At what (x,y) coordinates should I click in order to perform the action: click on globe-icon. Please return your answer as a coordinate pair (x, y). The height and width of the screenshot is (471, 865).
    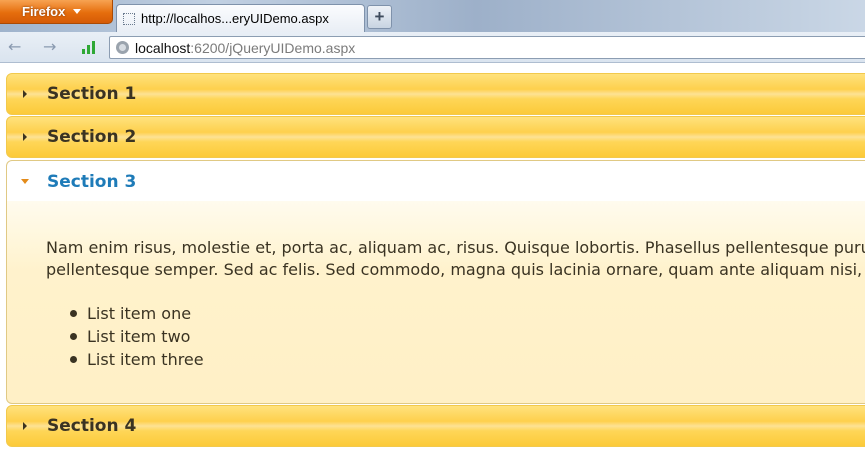
    Looking at the image, I should click on (122, 47).